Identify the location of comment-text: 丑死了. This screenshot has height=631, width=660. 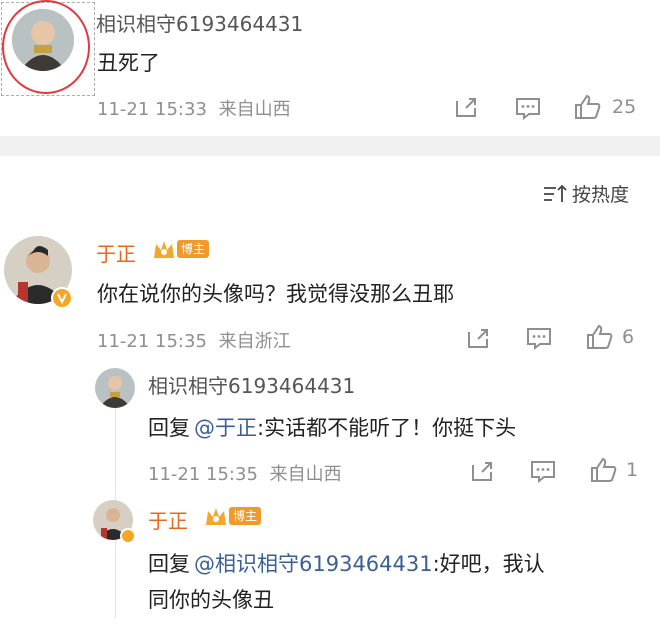
(128, 63).